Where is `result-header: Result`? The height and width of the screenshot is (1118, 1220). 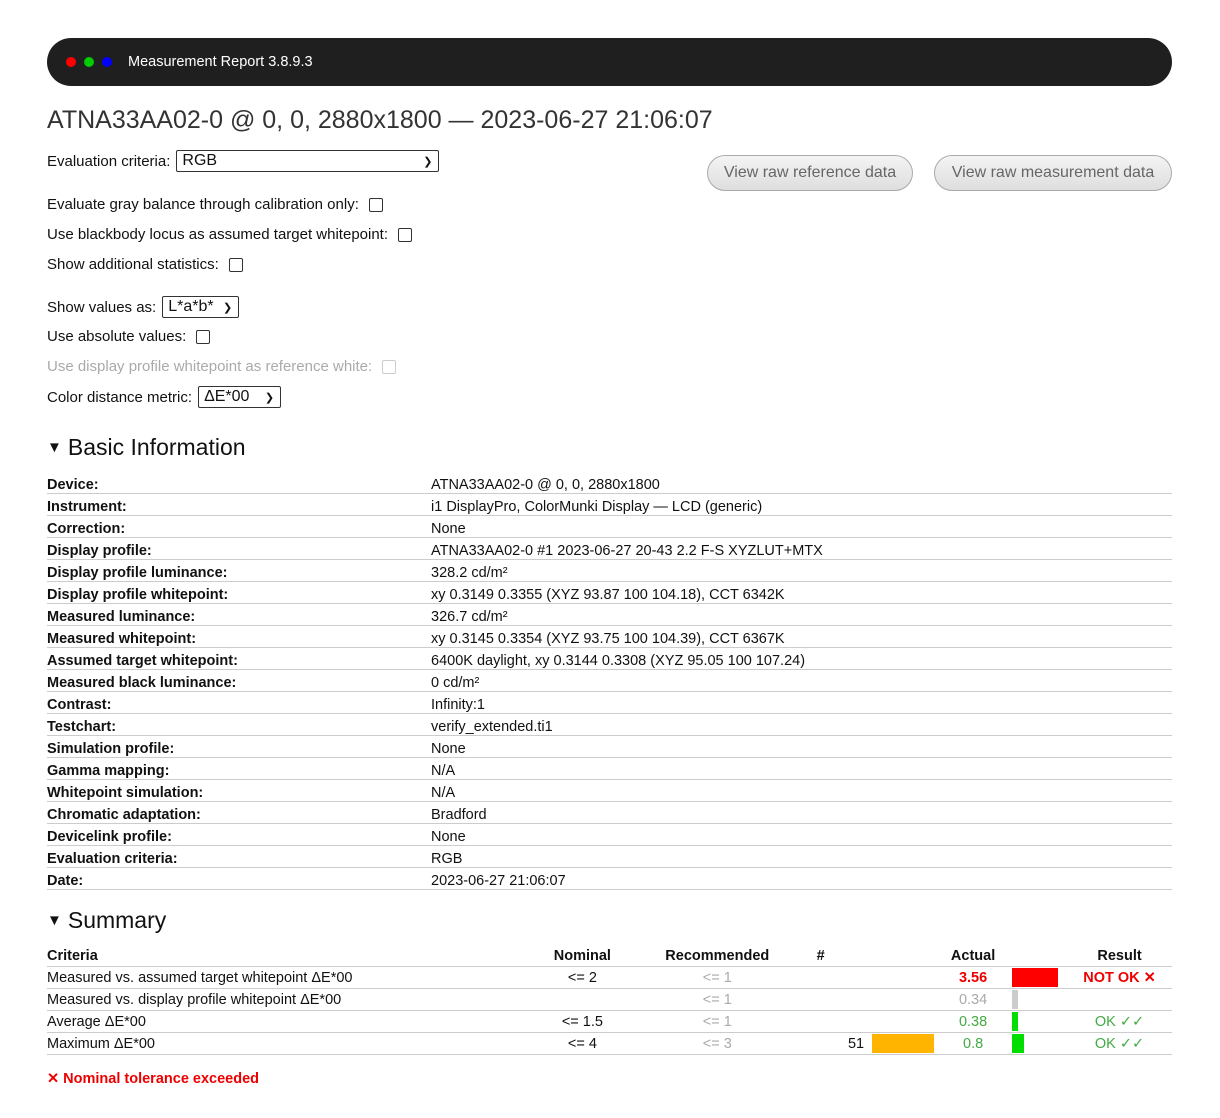 result-header: Result is located at coordinates (1119, 956).